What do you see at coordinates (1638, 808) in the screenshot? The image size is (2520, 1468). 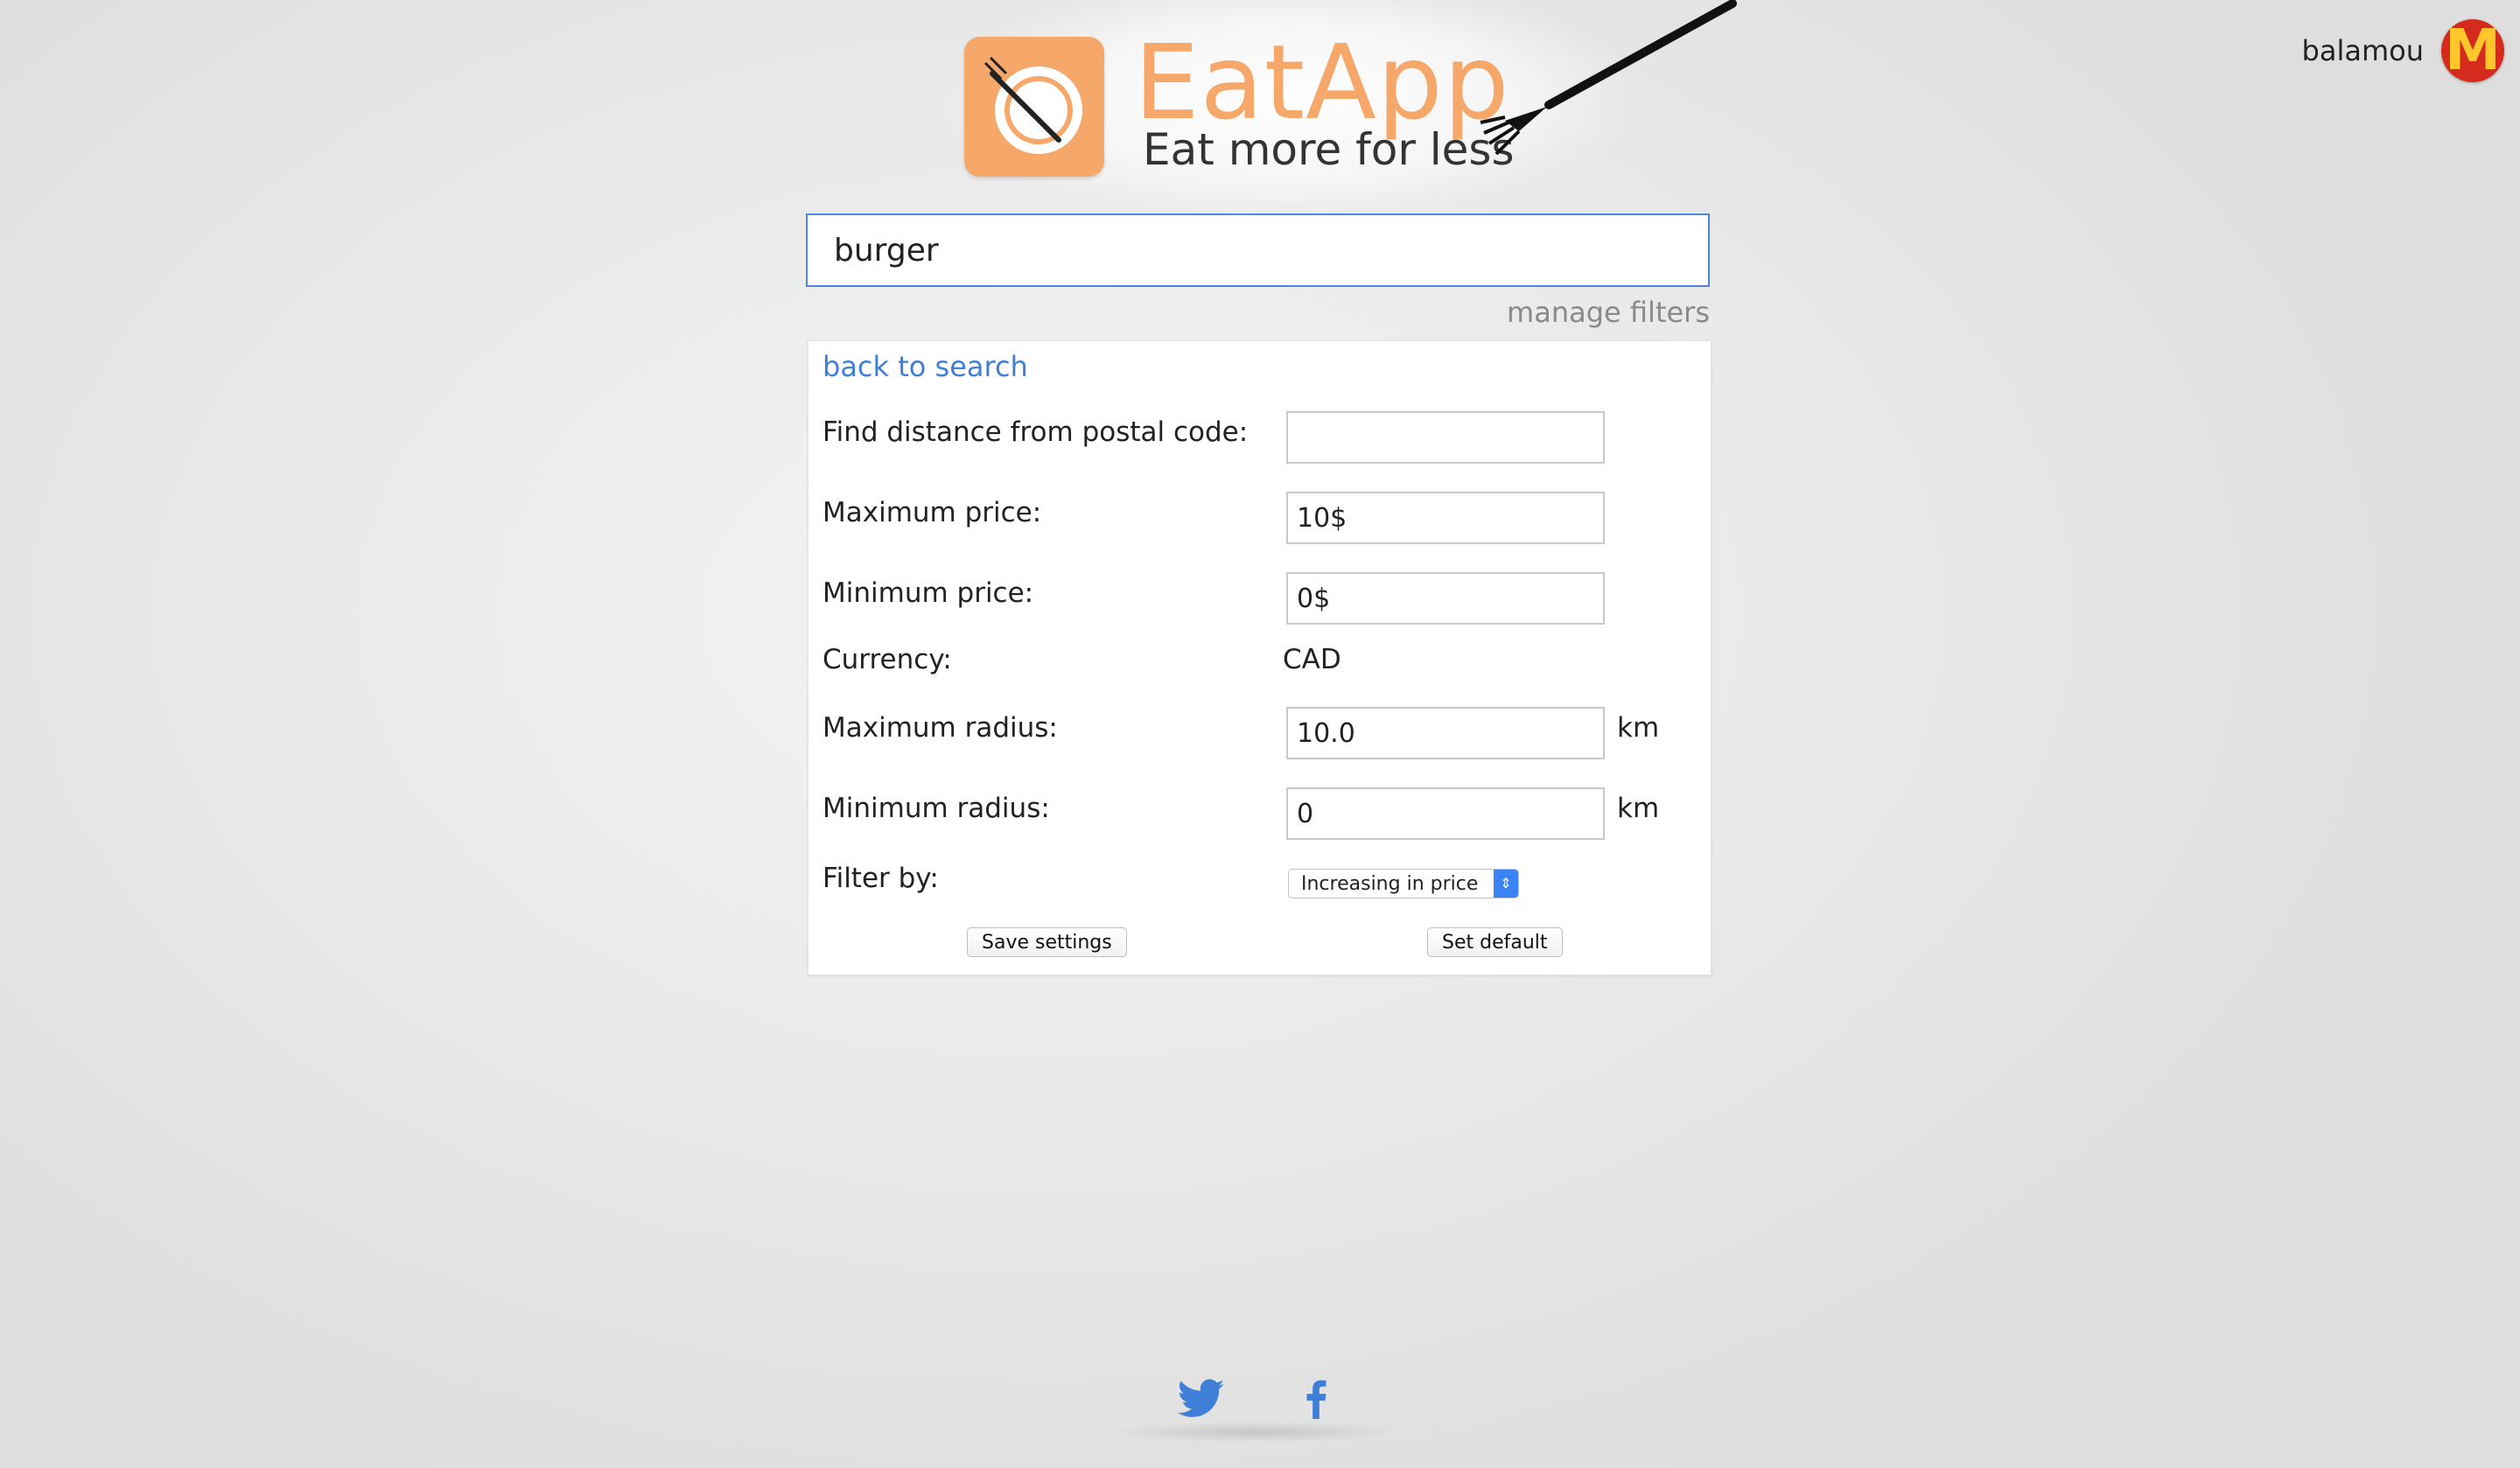 I see `min-radius-unit: km` at bounding box center [1638, 808].